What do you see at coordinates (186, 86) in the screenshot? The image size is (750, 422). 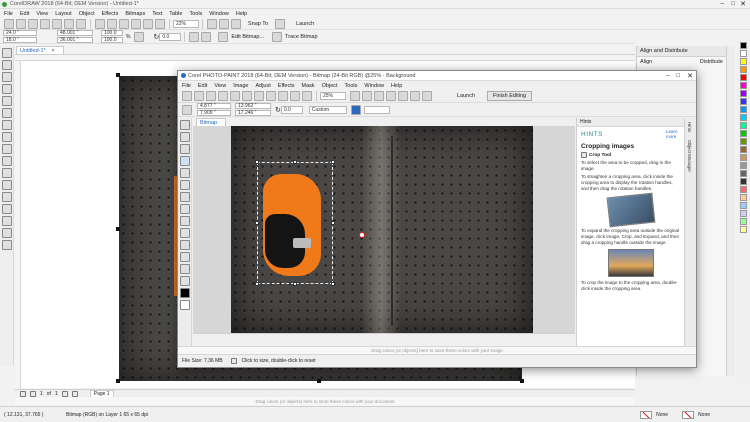 I see `paint-menu-file: File` at bounding box center [186, 86].